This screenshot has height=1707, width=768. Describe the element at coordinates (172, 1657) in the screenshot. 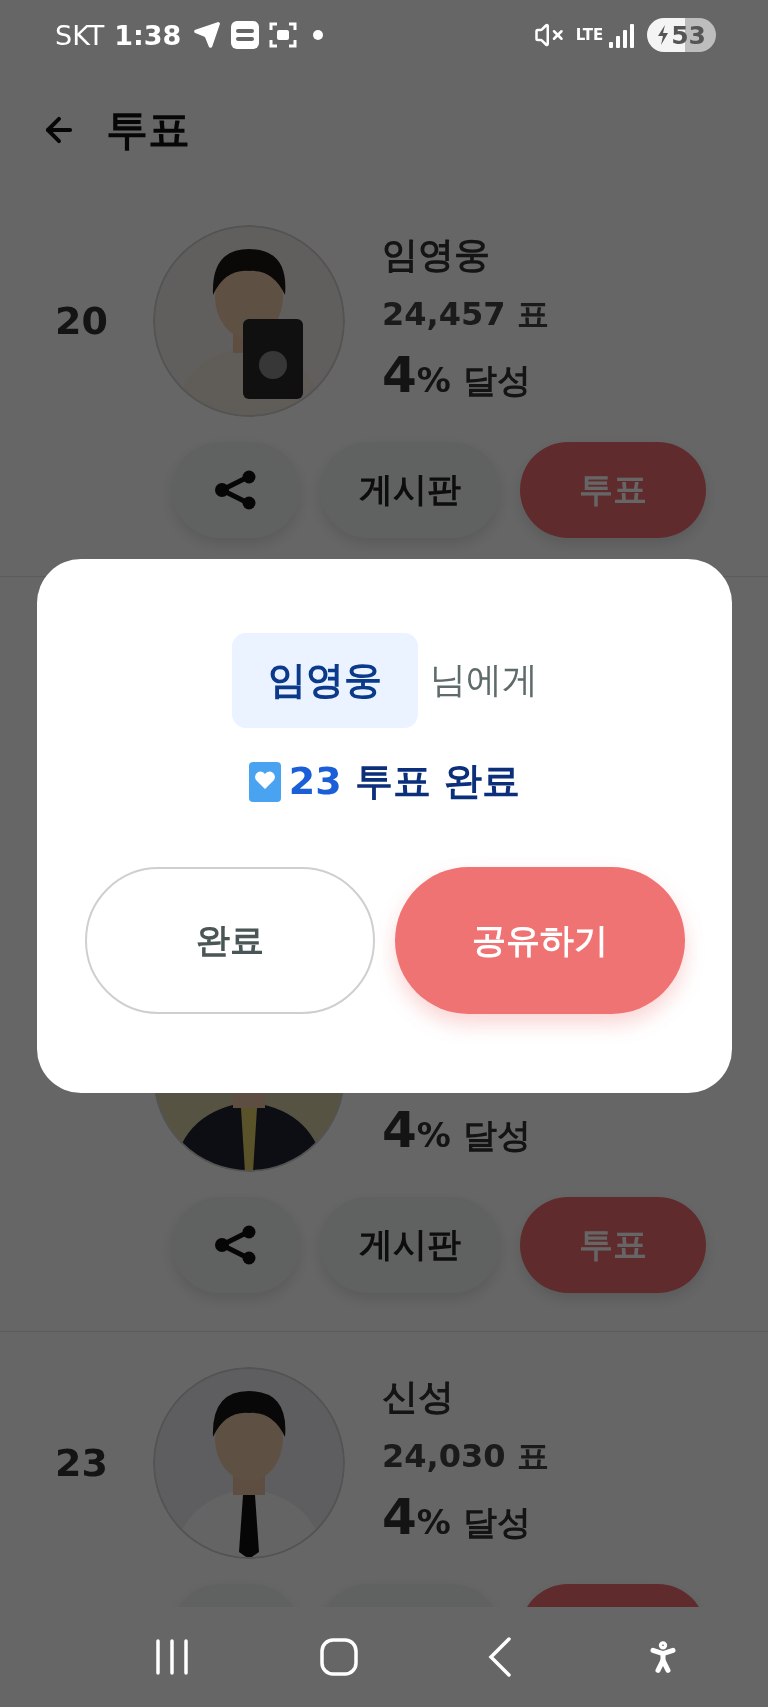

I see `recent-apps-icon` at that location.